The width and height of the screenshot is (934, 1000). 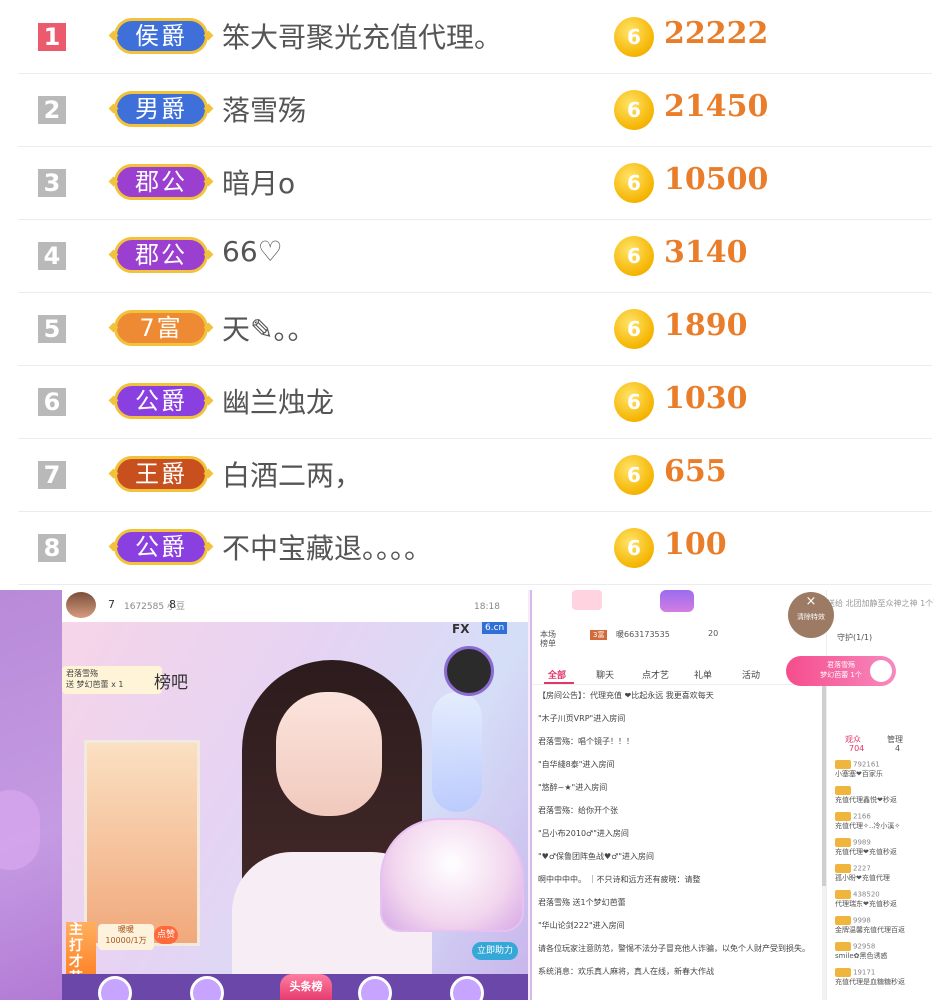 I want to click on audience-item: 2227 孤小盼❤充值代理, so click(x=884, y=873).